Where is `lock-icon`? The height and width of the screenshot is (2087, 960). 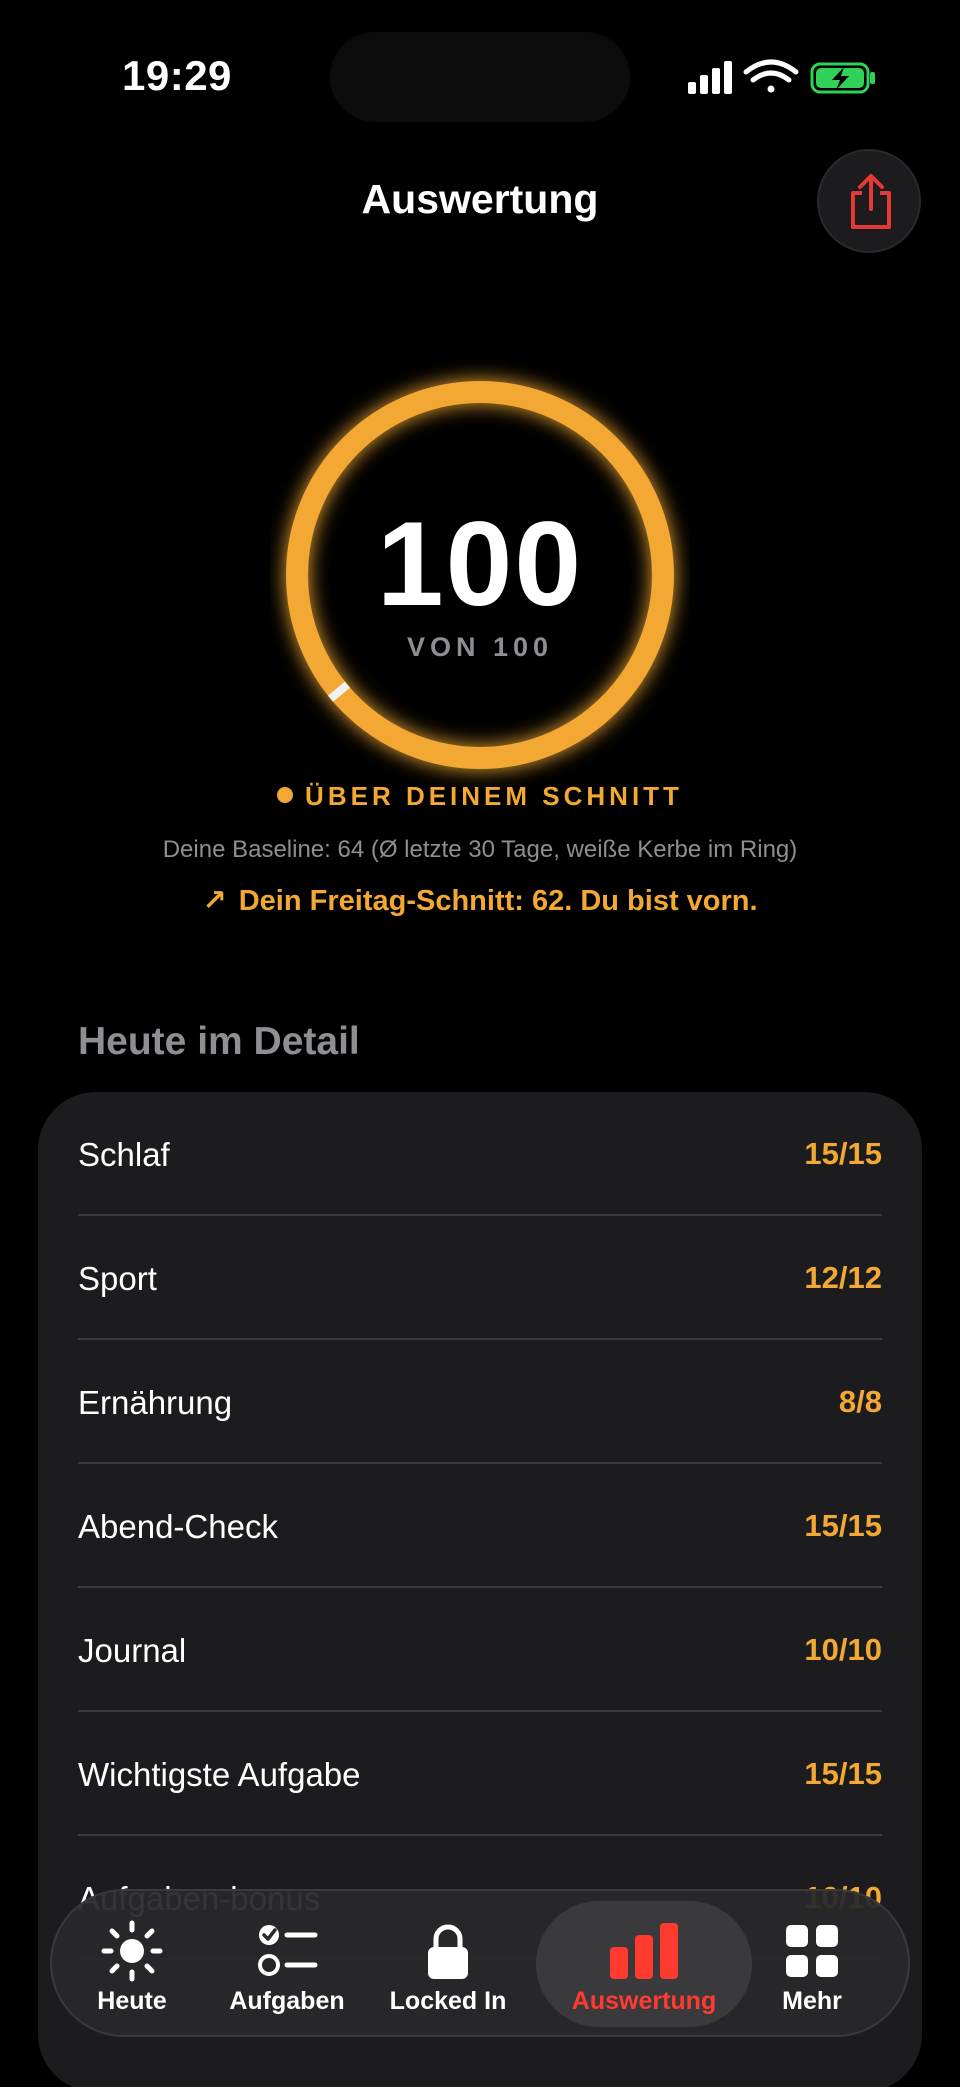 lock-icon is located at coordinates (448, 1951).